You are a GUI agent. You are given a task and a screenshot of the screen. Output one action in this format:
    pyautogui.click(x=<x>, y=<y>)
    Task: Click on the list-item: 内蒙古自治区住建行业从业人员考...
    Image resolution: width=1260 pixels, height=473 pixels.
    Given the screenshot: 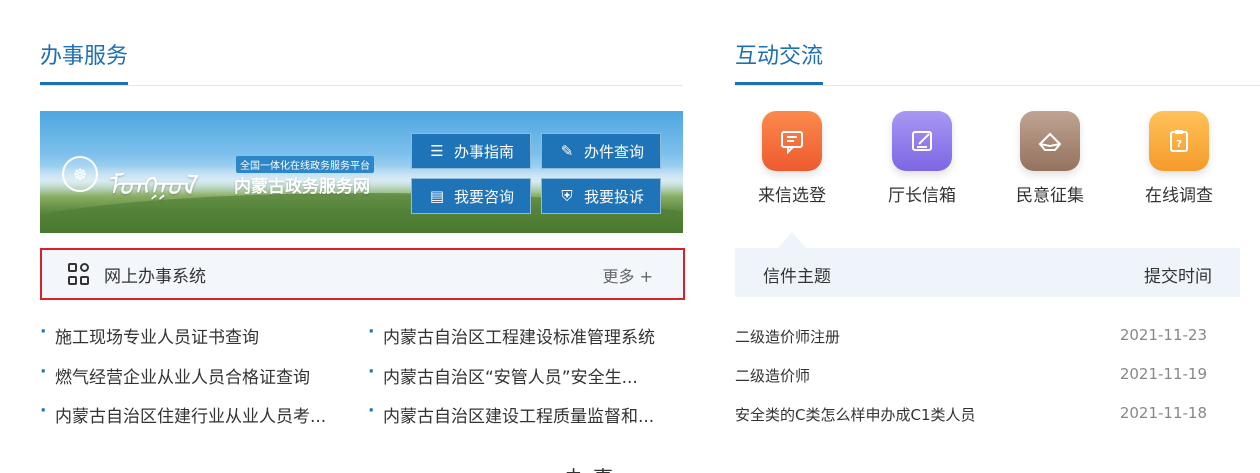 What is the action you would take?
    pyautogui.click(x=195, y=414)
    